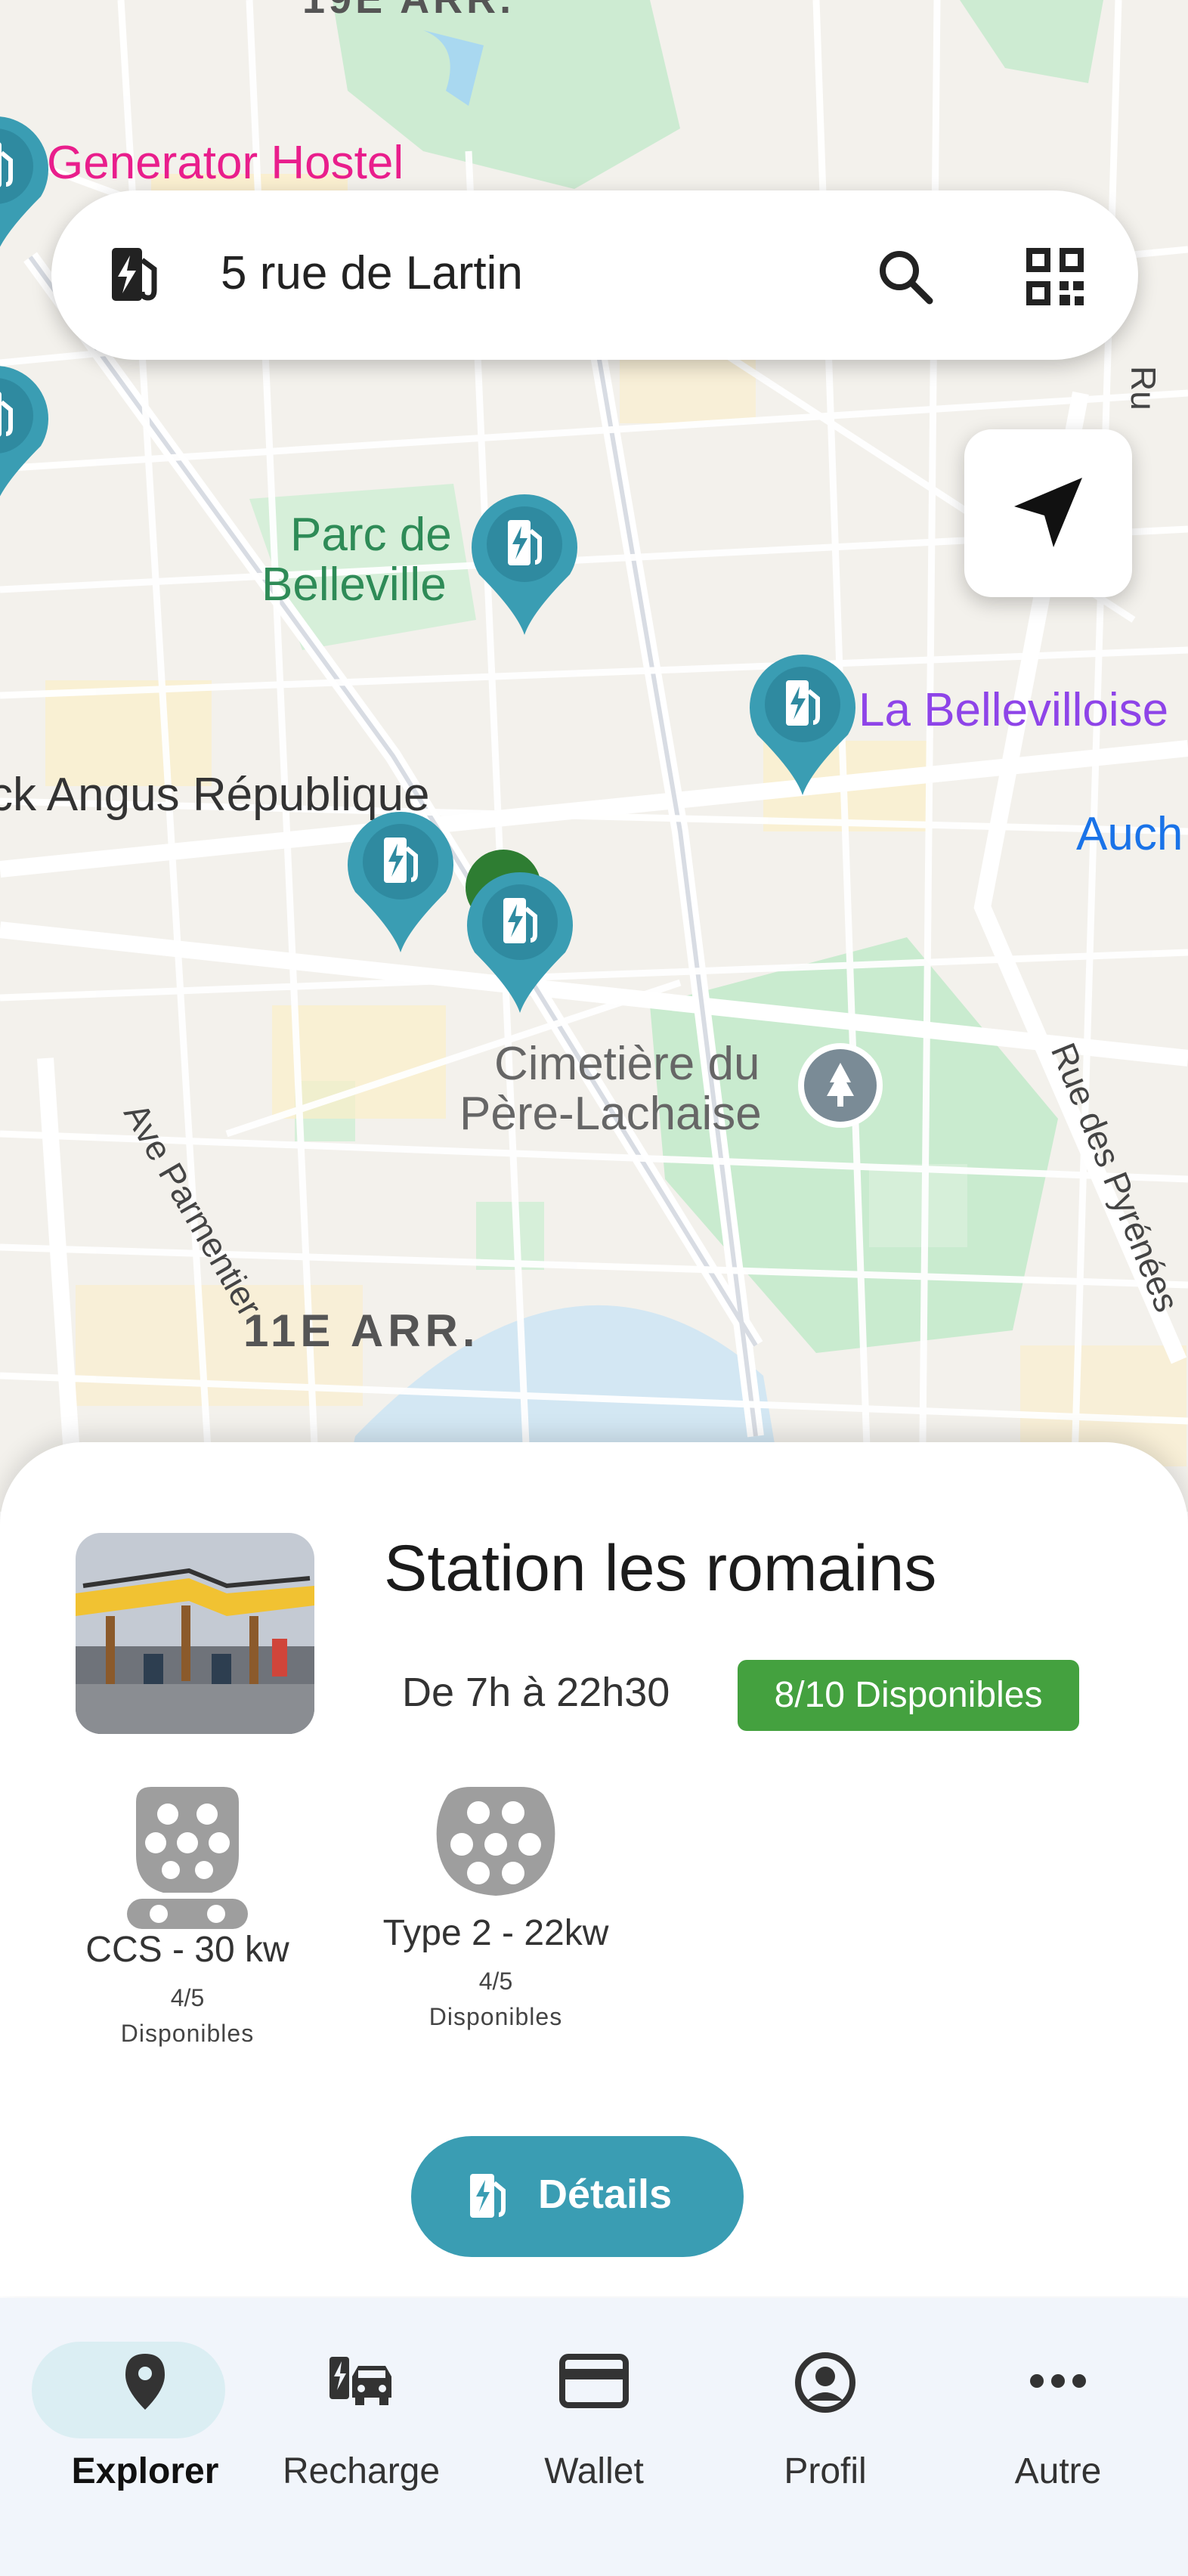  Describe the element at coordinates (825, 2384) in the screenshot. I see `account-icon` at that location.